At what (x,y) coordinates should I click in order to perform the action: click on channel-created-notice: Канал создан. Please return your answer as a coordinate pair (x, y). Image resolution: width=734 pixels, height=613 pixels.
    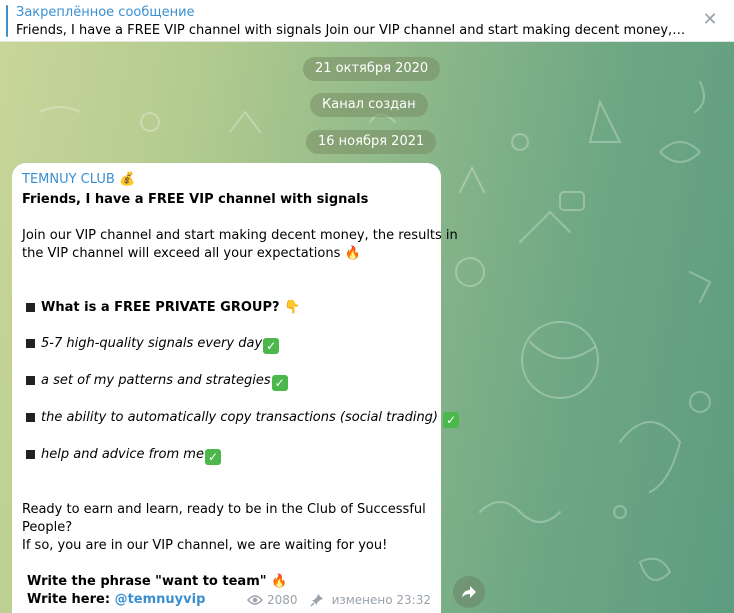
    Looking at the image, I should click on (369, 105).